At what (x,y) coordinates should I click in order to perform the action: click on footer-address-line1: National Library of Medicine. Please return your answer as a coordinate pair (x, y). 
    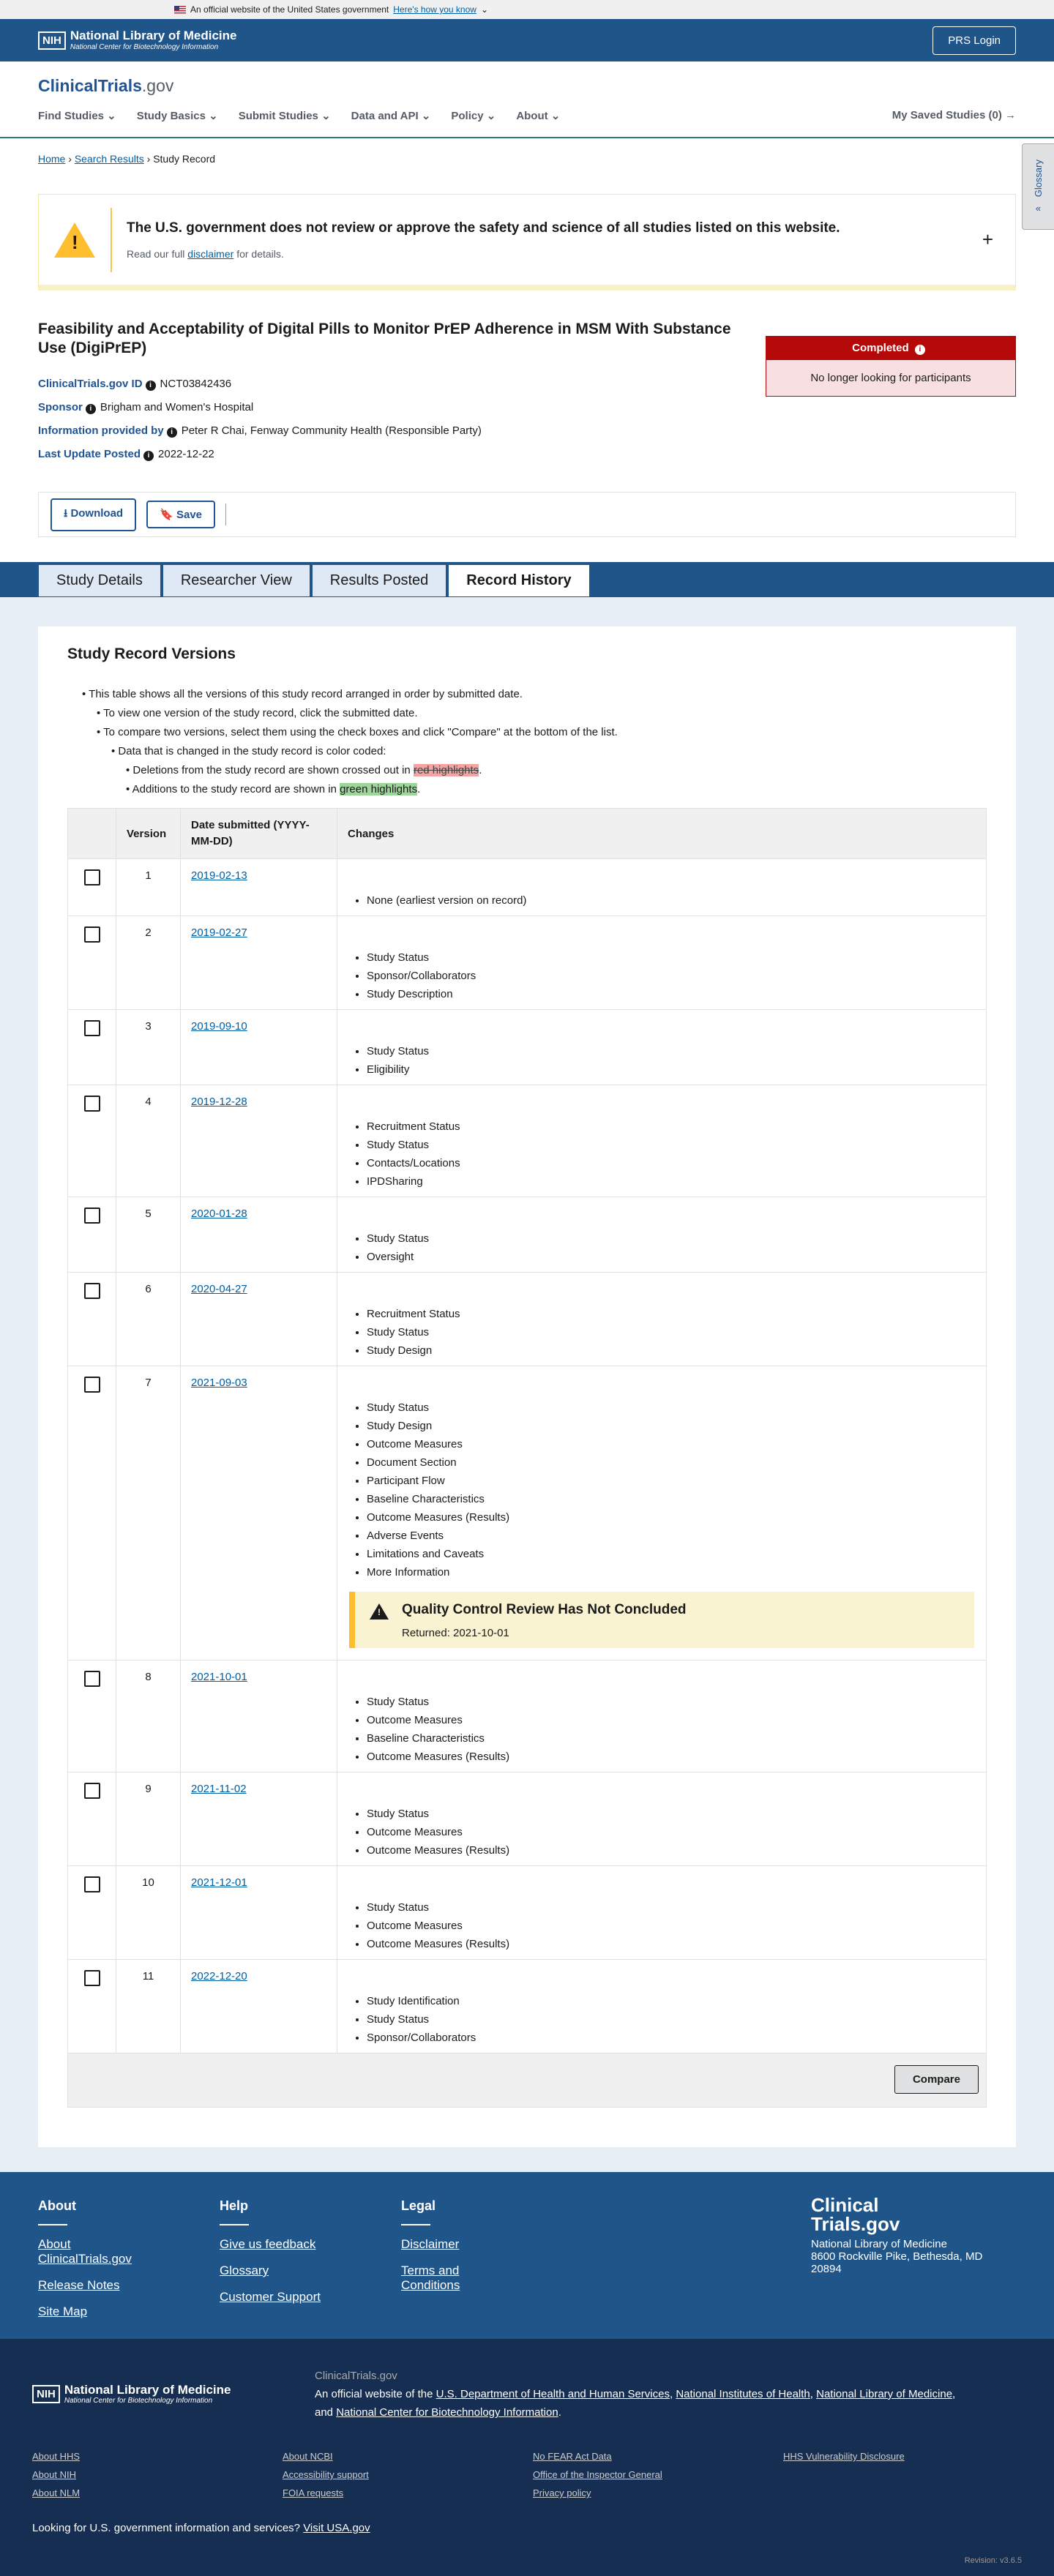
    Looking at the image, I should click on (879, 2244).